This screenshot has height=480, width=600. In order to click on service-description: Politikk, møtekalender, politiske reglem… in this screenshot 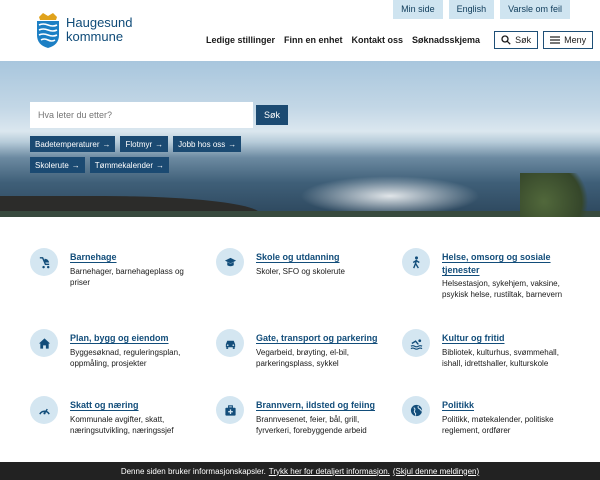, I will do `click(498, 425)`.